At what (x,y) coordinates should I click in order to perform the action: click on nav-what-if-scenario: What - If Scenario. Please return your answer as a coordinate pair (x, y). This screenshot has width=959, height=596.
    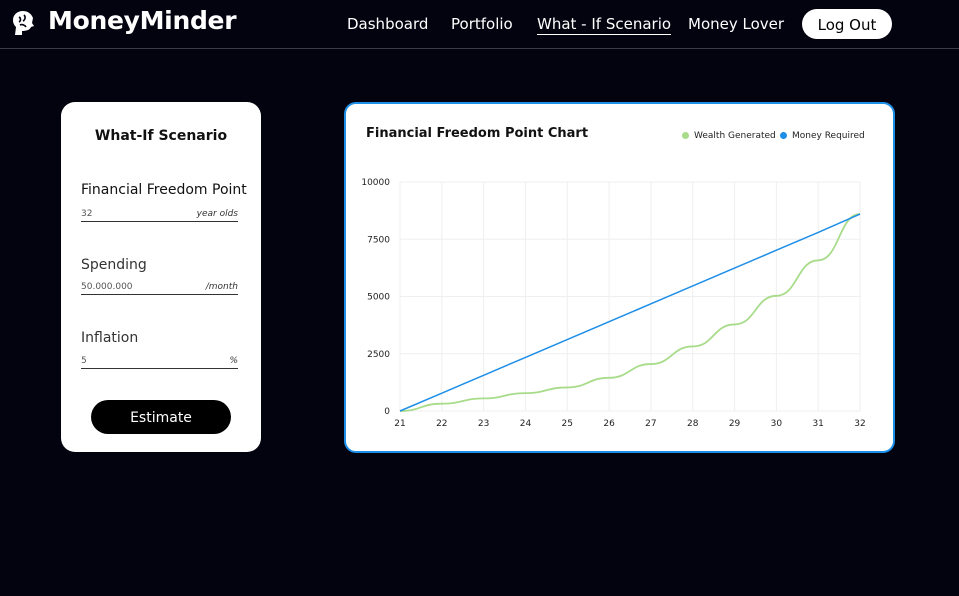
    Looking at the image, I should click on (604, 25).